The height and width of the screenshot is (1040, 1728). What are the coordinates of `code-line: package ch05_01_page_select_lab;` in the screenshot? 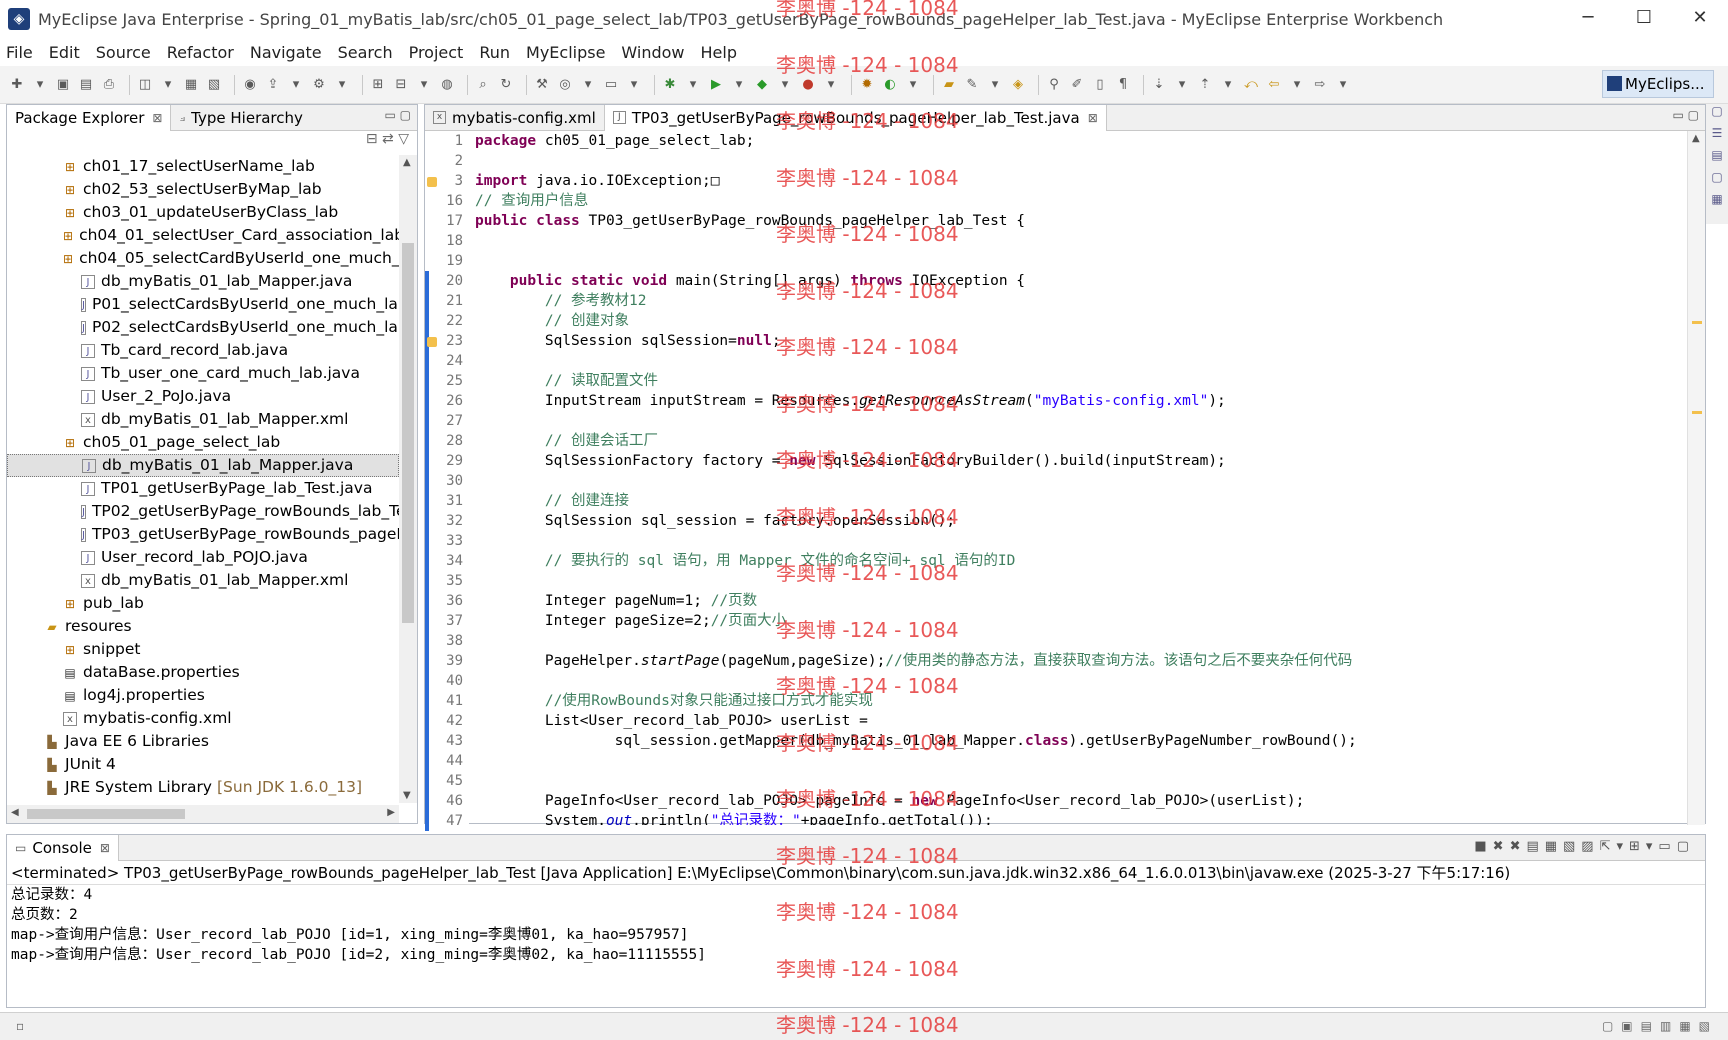 It's located at (1069, 141).